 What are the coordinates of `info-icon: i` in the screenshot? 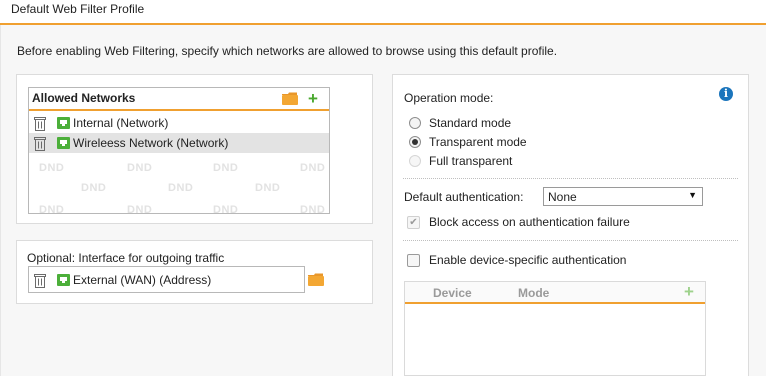 It's located at (726, 94).